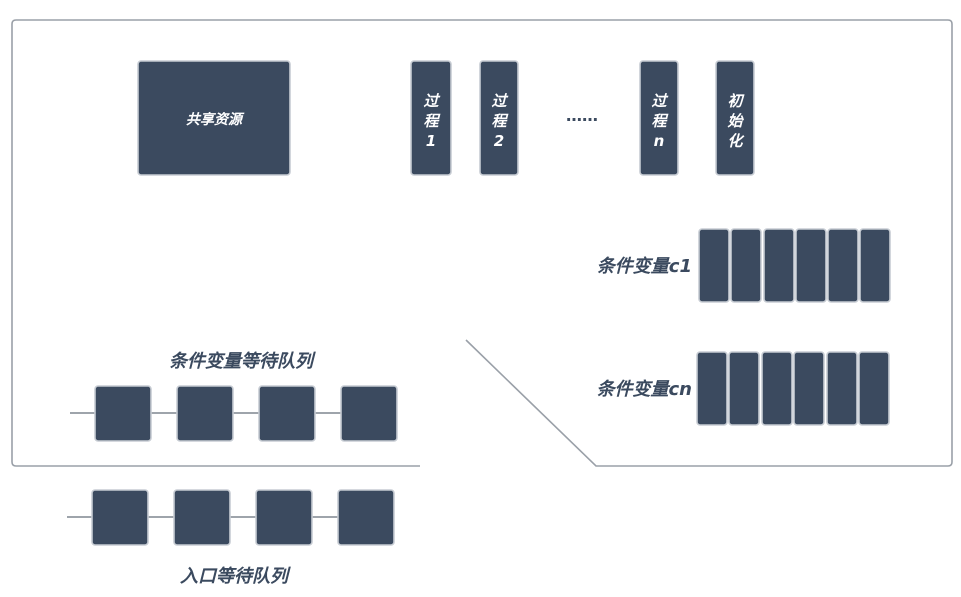  I want to click on shared-resource-label: 共享资源, so click(215, 119).